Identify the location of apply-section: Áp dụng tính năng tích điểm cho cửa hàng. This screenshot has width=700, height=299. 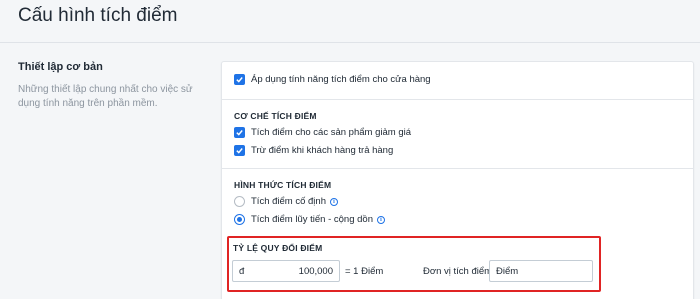
(457, 81).